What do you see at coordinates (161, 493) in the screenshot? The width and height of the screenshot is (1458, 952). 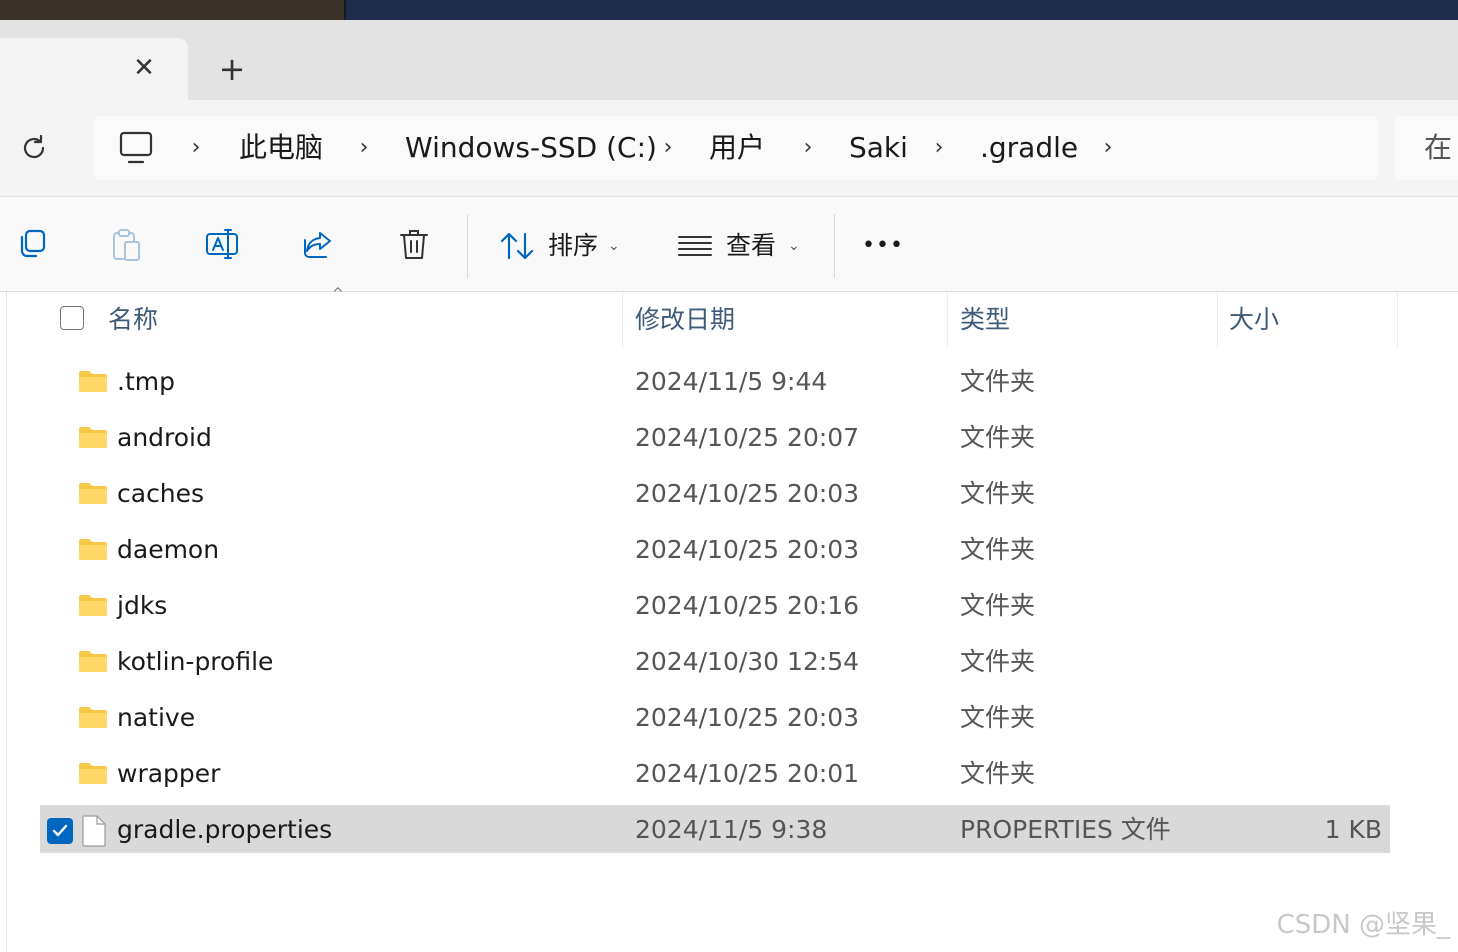 I see `file-name: caches` at bounding box center [161, 493].